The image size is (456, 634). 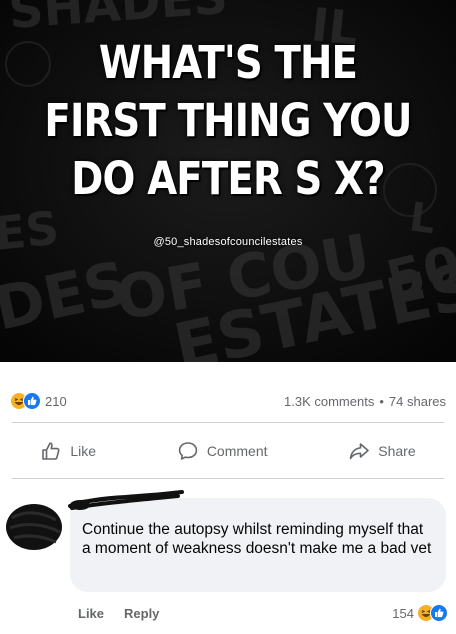 I want to click on comment-label: Comment, so click(x=237, y=451).